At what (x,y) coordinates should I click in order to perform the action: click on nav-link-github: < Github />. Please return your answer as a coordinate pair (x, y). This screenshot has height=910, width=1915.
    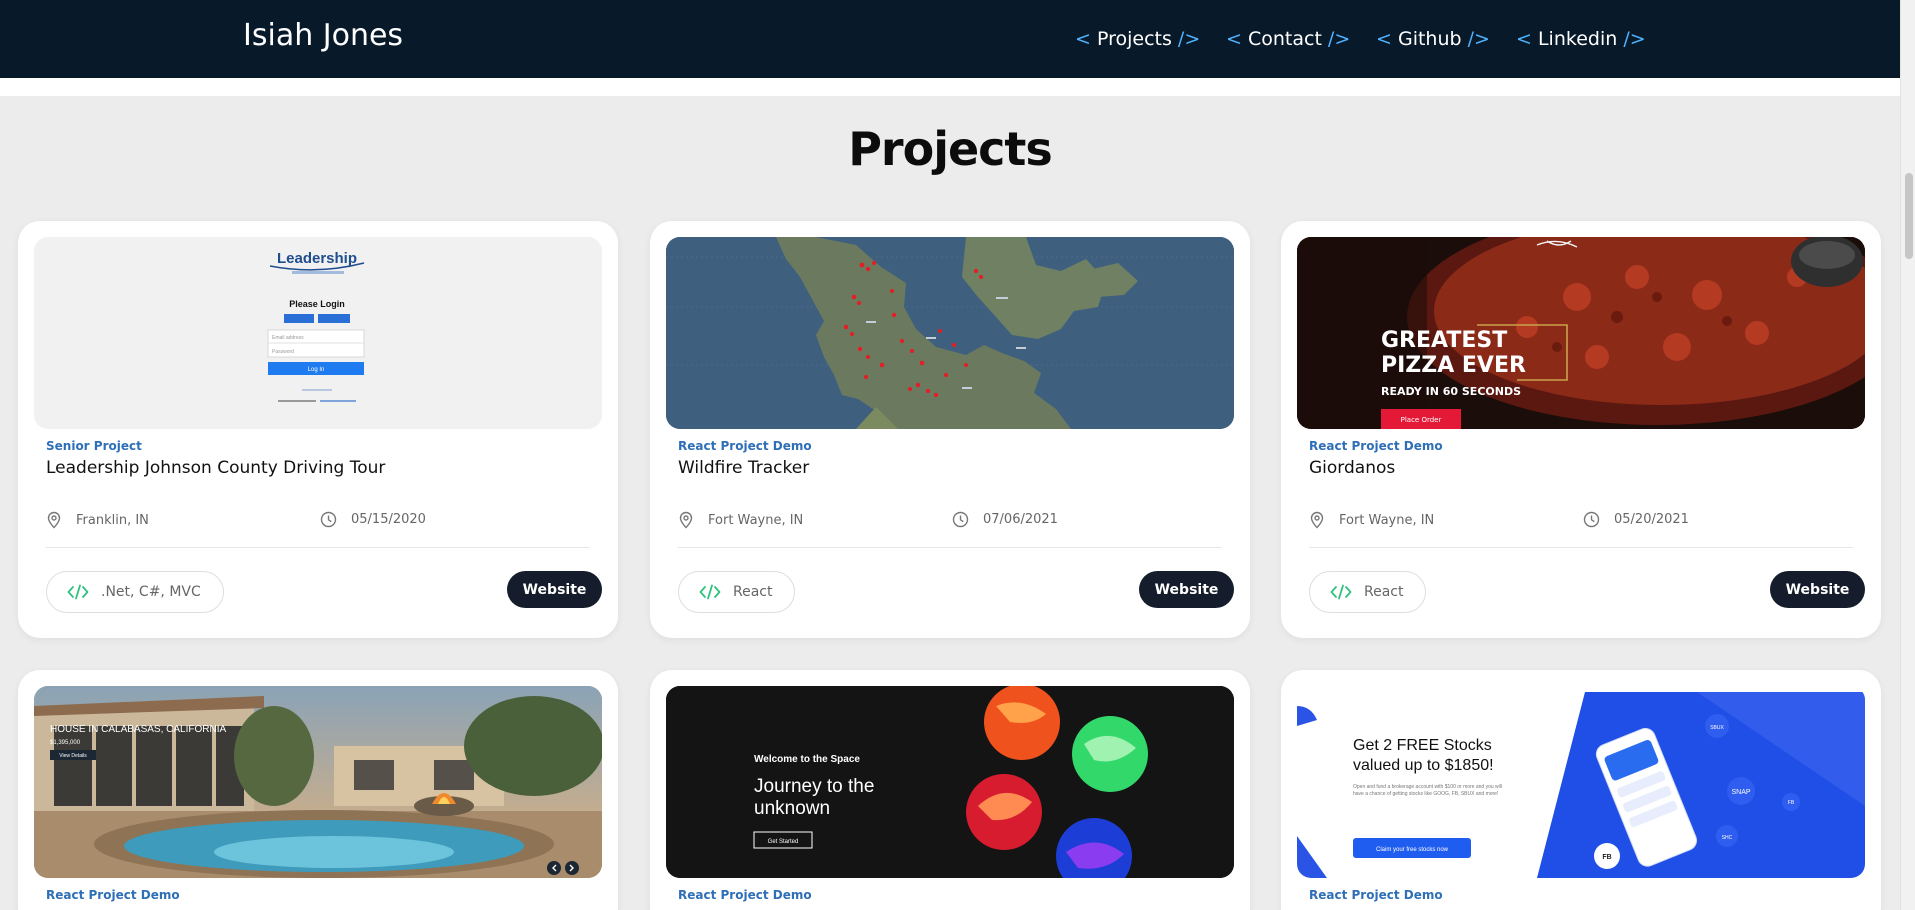
    Looking at the image, I should click on (1433, 39).